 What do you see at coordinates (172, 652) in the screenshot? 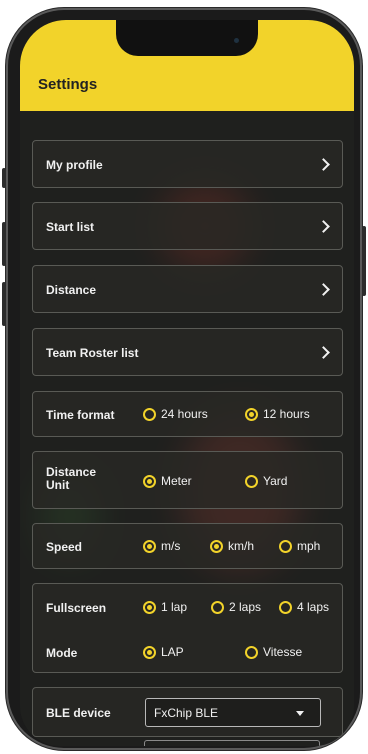
I see `option-label: LAP` at bounding box center [172, 652].